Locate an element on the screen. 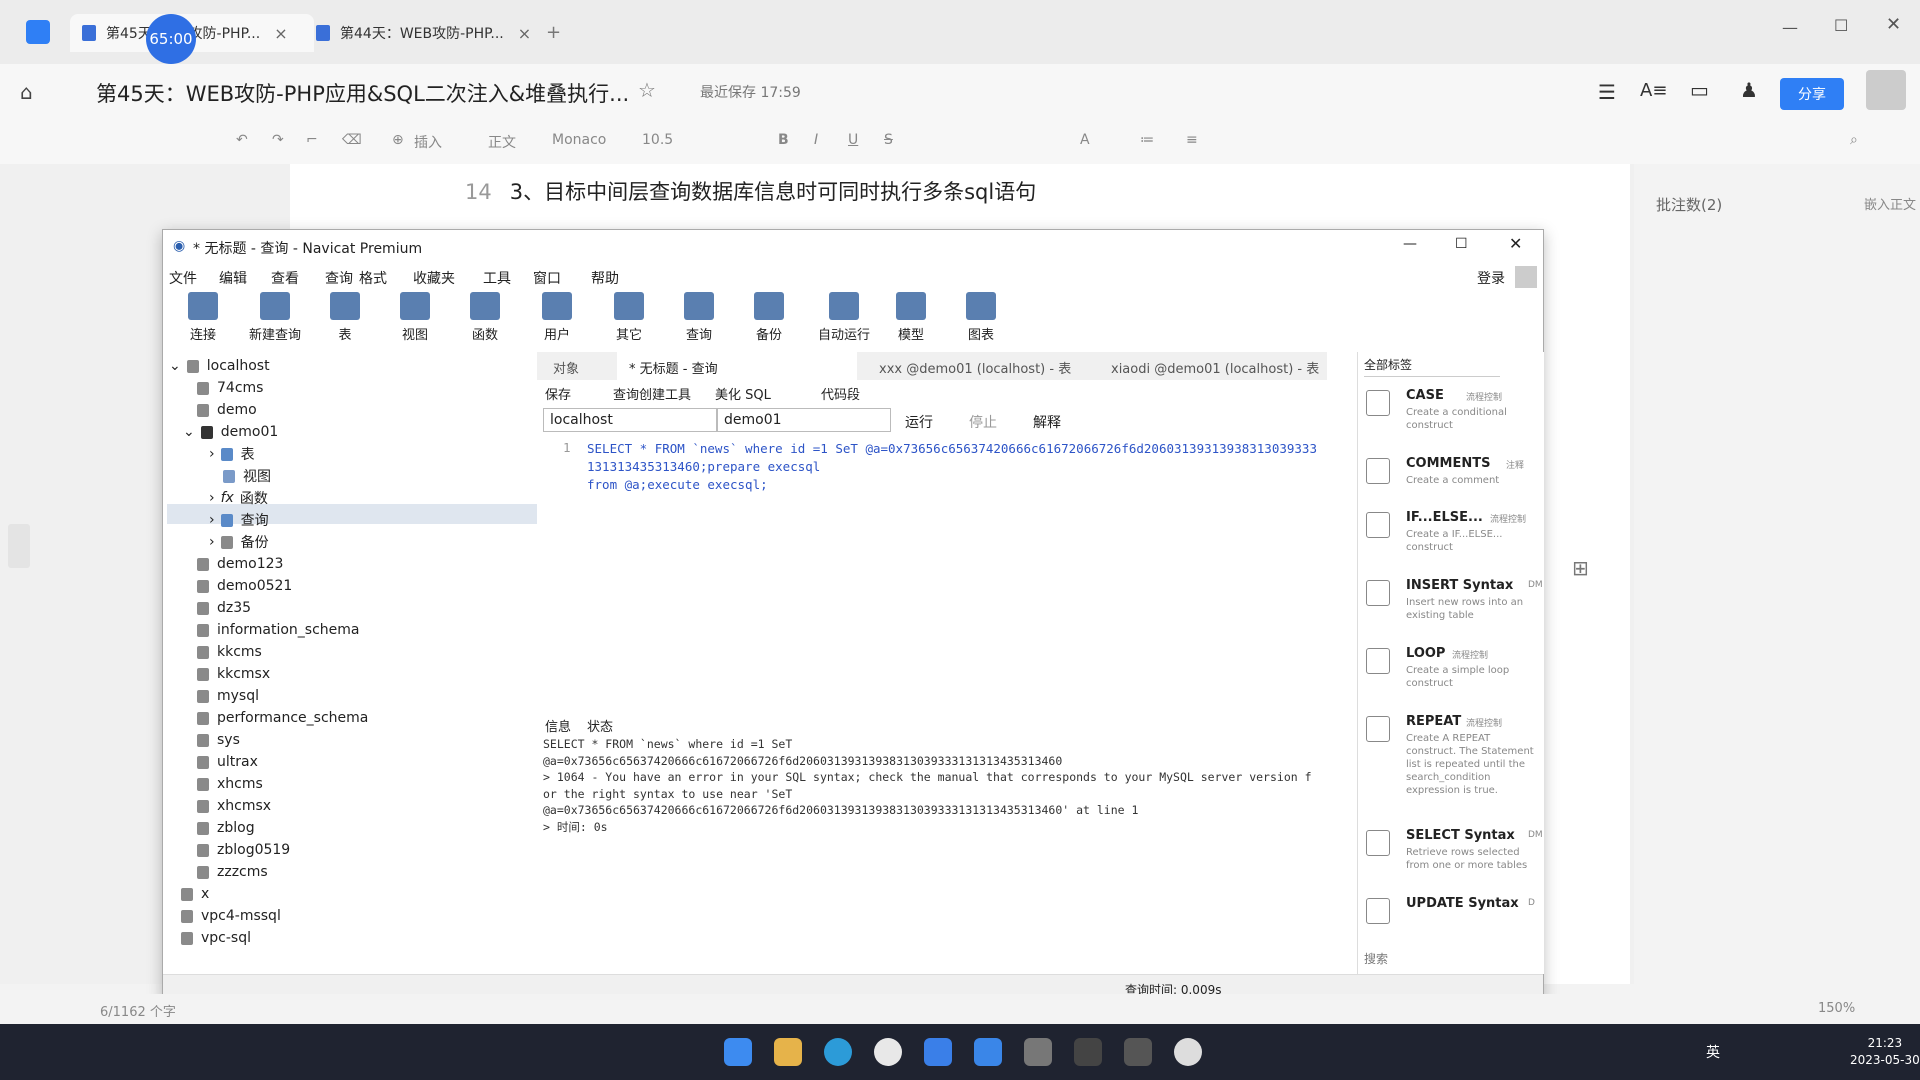  menu-format: 格式 is located at coordinates (373, 278).